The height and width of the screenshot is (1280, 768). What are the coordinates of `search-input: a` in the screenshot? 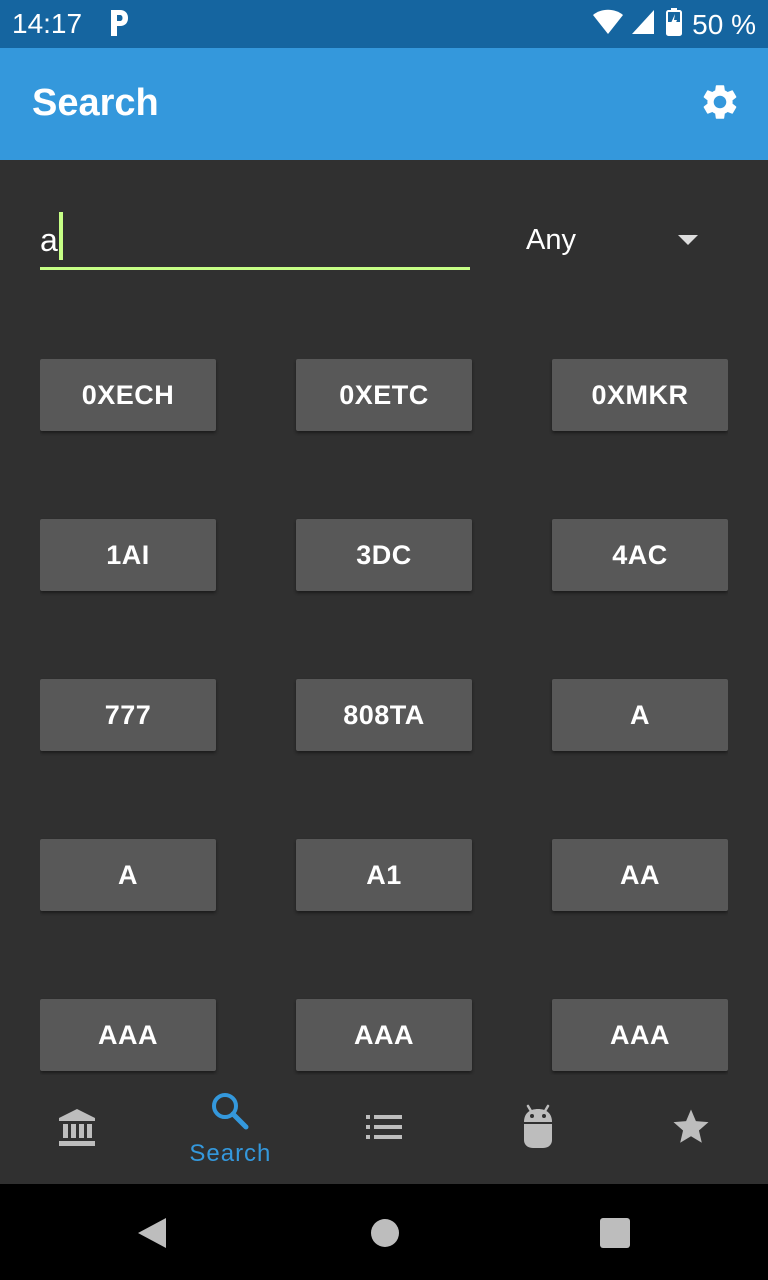 It's located at (49, 240).